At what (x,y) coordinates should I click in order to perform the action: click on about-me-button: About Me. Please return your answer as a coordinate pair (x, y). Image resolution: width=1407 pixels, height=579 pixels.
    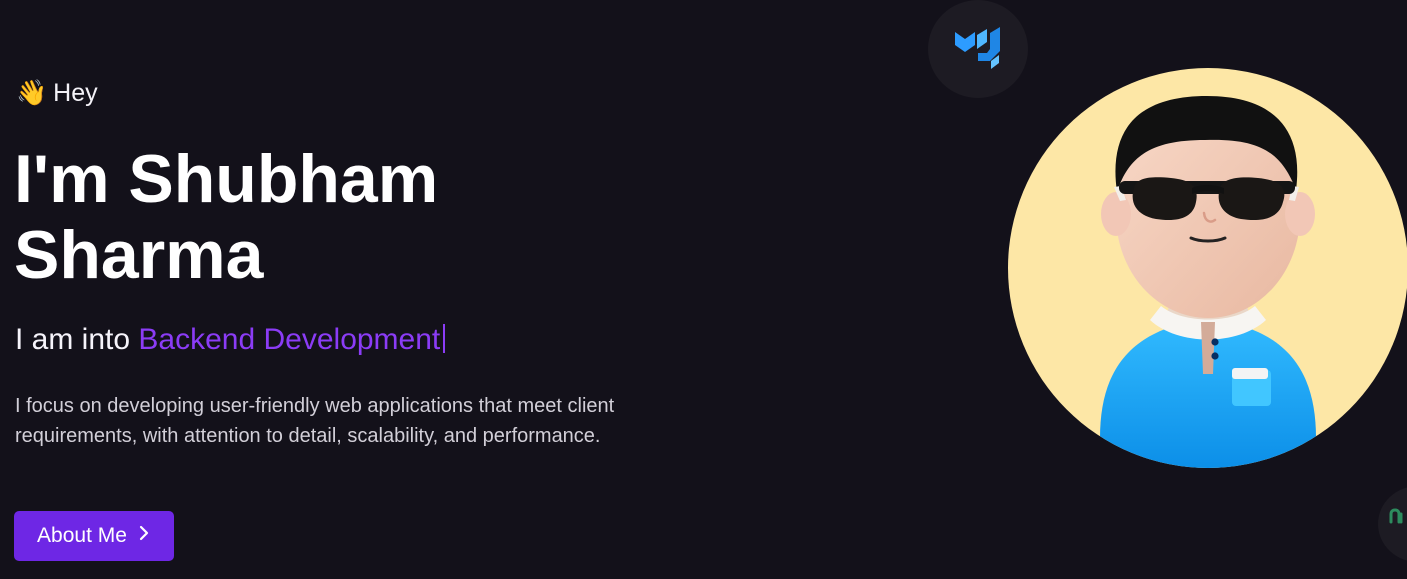
    Looking at the image, I should click on (94, 536).